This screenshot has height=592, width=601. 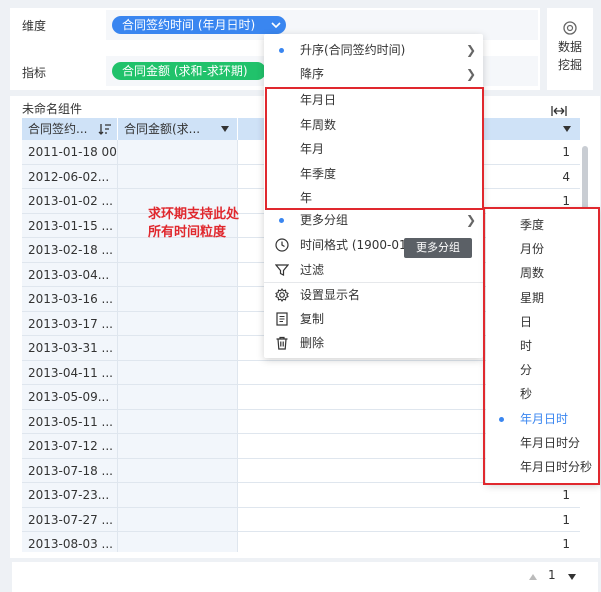 I want to click on menu-item-copy: 复制, so click(x=373, y=319).